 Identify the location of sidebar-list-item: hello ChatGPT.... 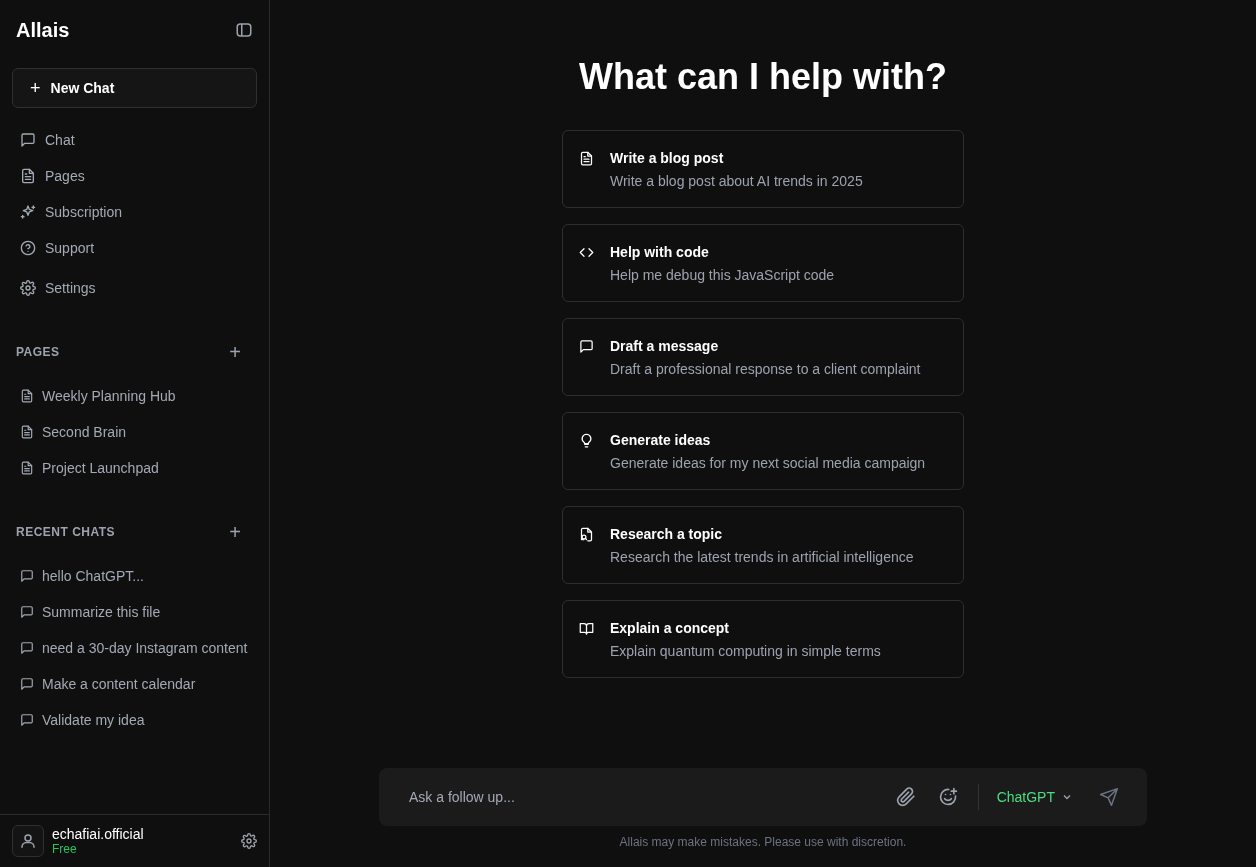
(134, 576).